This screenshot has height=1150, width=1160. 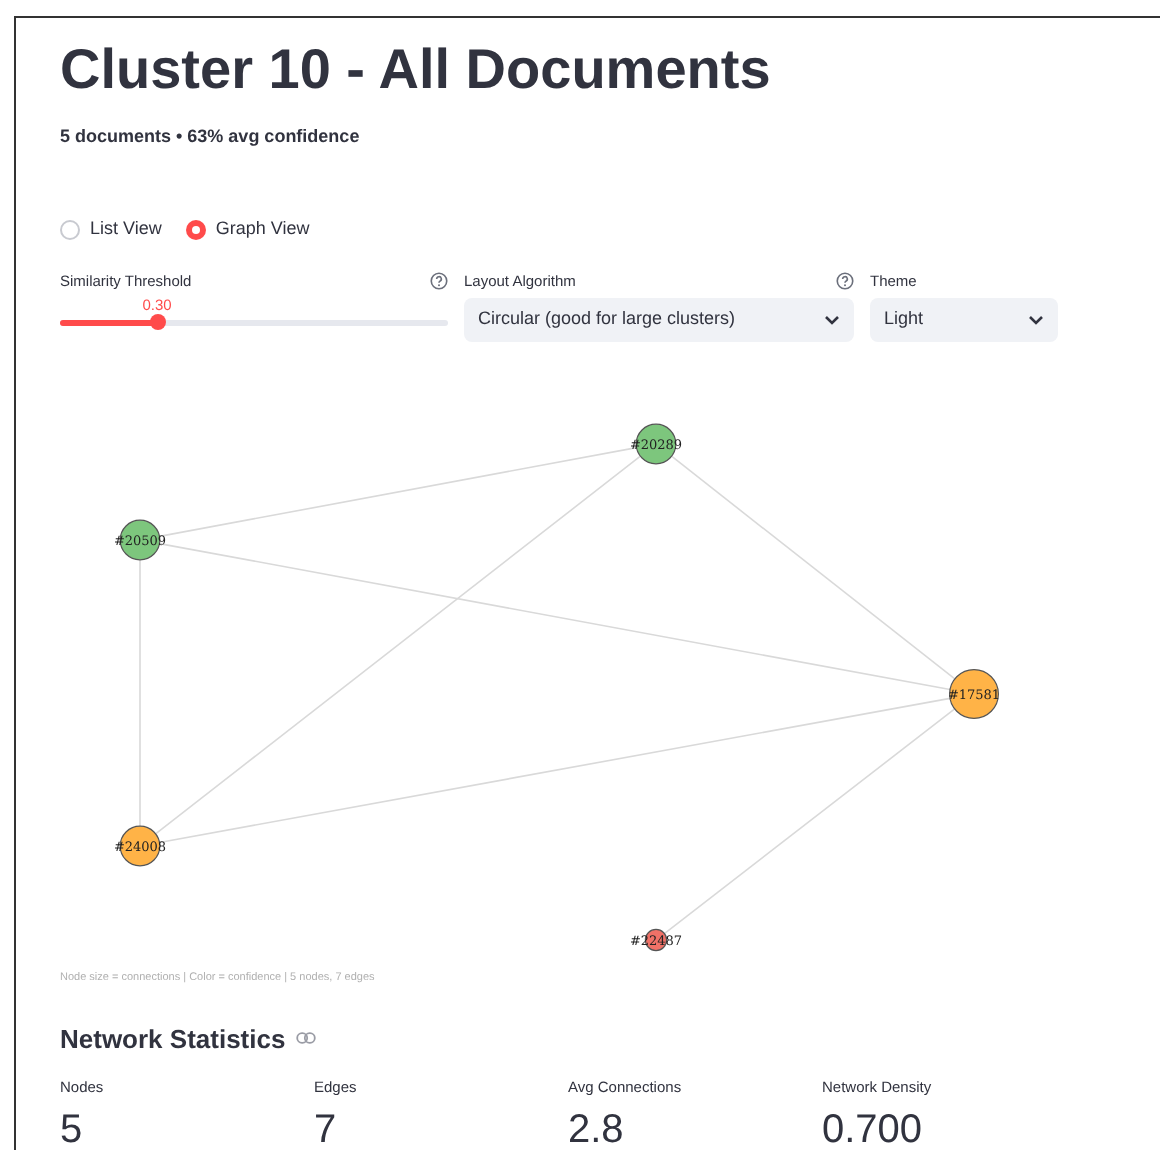 What do you see at coordinates (596, 1128) in the screenshot?
I see `metric-value: 2.8` at bounding box center [596, 1128].